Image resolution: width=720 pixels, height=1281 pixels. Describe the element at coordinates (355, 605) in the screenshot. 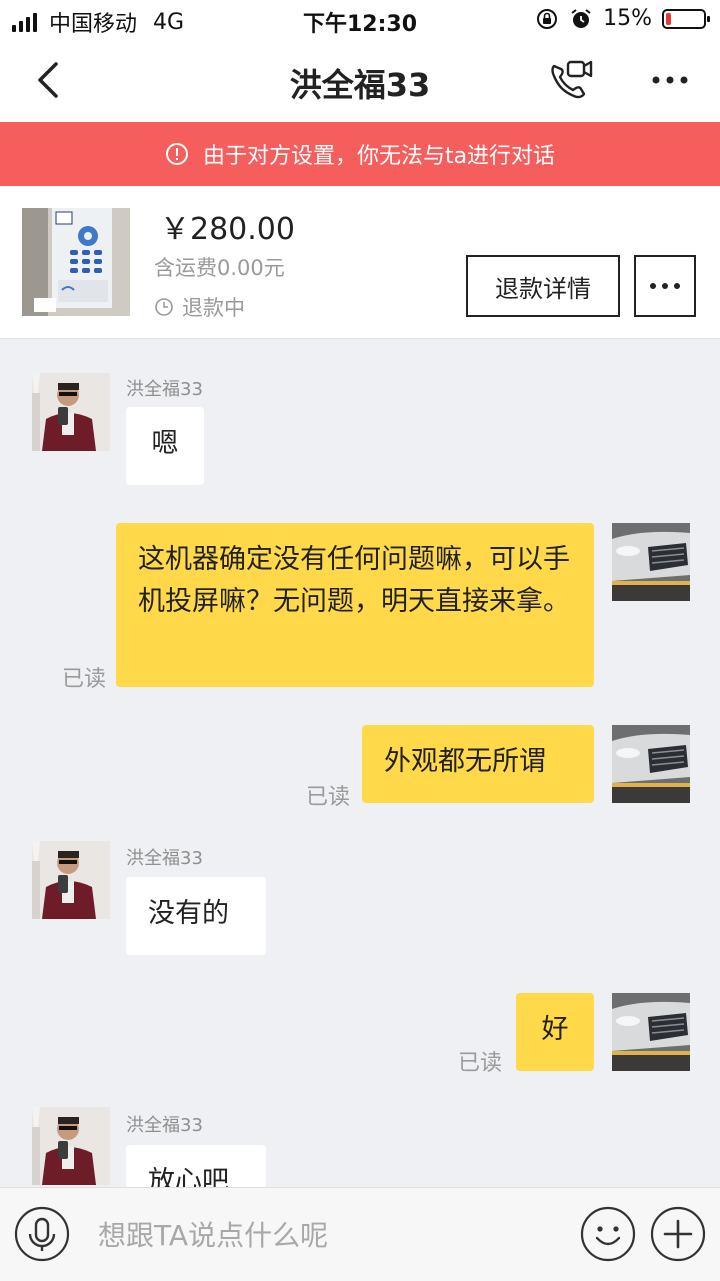

I see `message-bubble: 这机器确定没有任何问题嘛，可以手机投屏嘛？无问题，明天直接来拿。` at that location.